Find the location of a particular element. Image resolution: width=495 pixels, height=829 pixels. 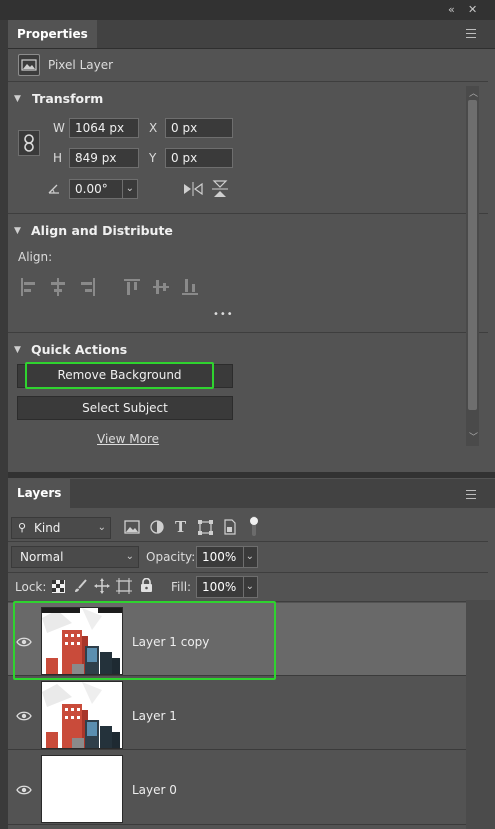

filter-shape-layers-icon is located at coordinates (205, 529).